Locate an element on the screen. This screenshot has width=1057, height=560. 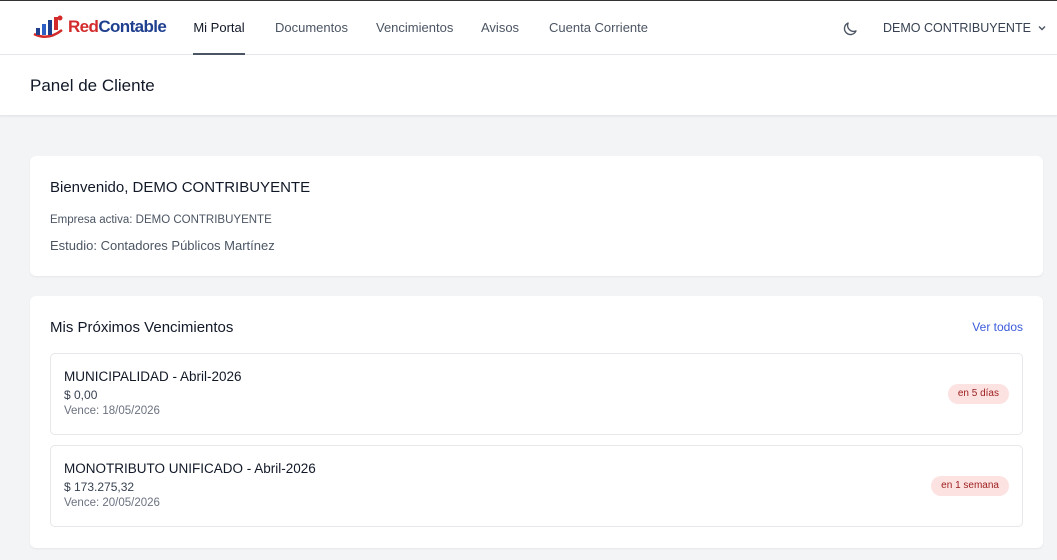
nav-cuenta-corriente: Cuenta Corriente is located at coordinates (598, 28).